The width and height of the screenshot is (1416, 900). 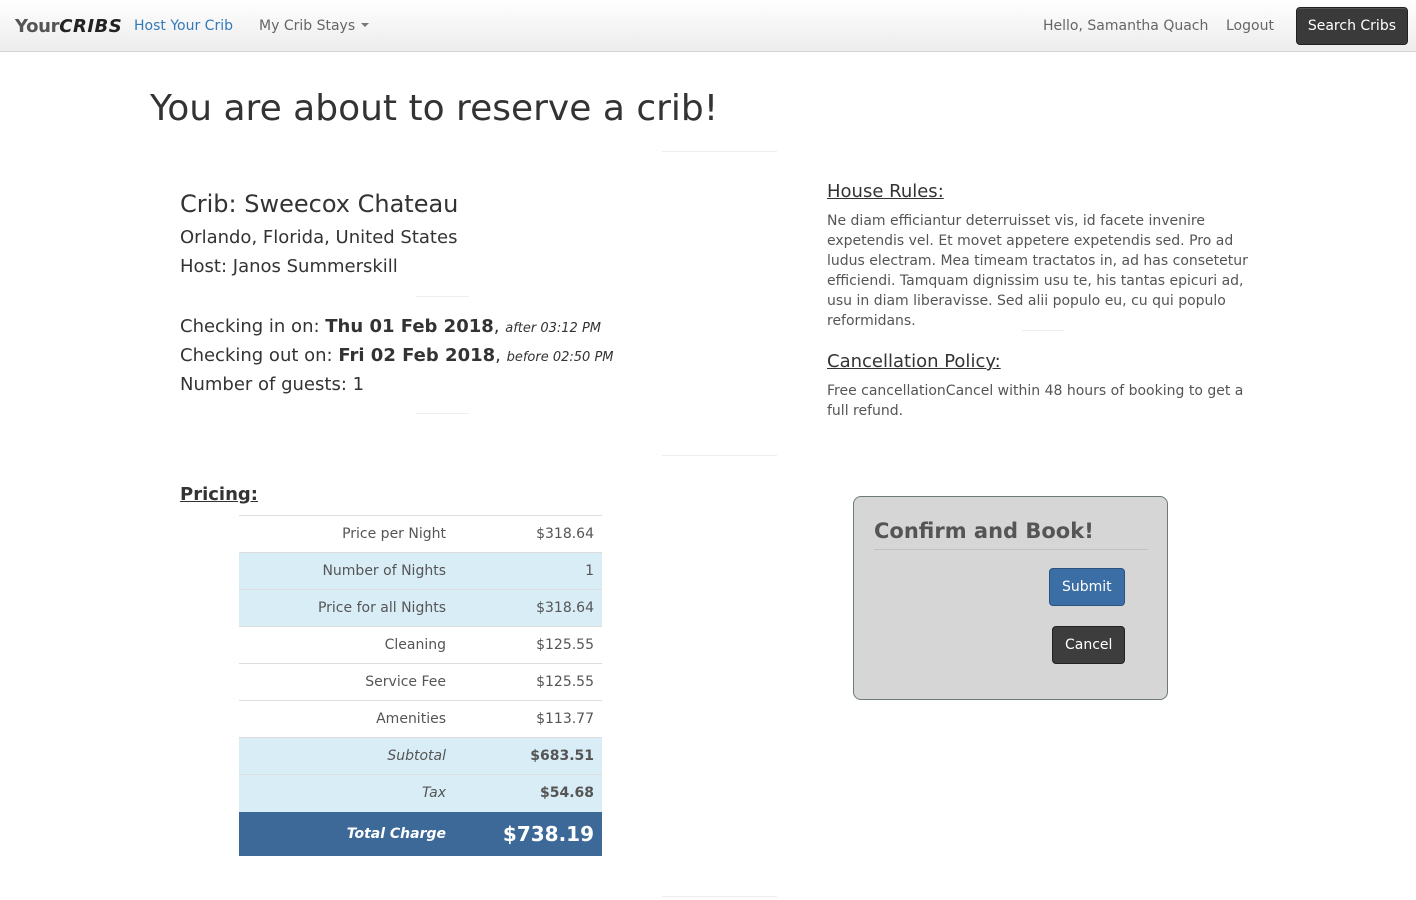 What do you see at coordinates (289, 266) in the screenshot?
I see `crib-host: Host: Janos Summerskill` at bounding box center [289, 266].